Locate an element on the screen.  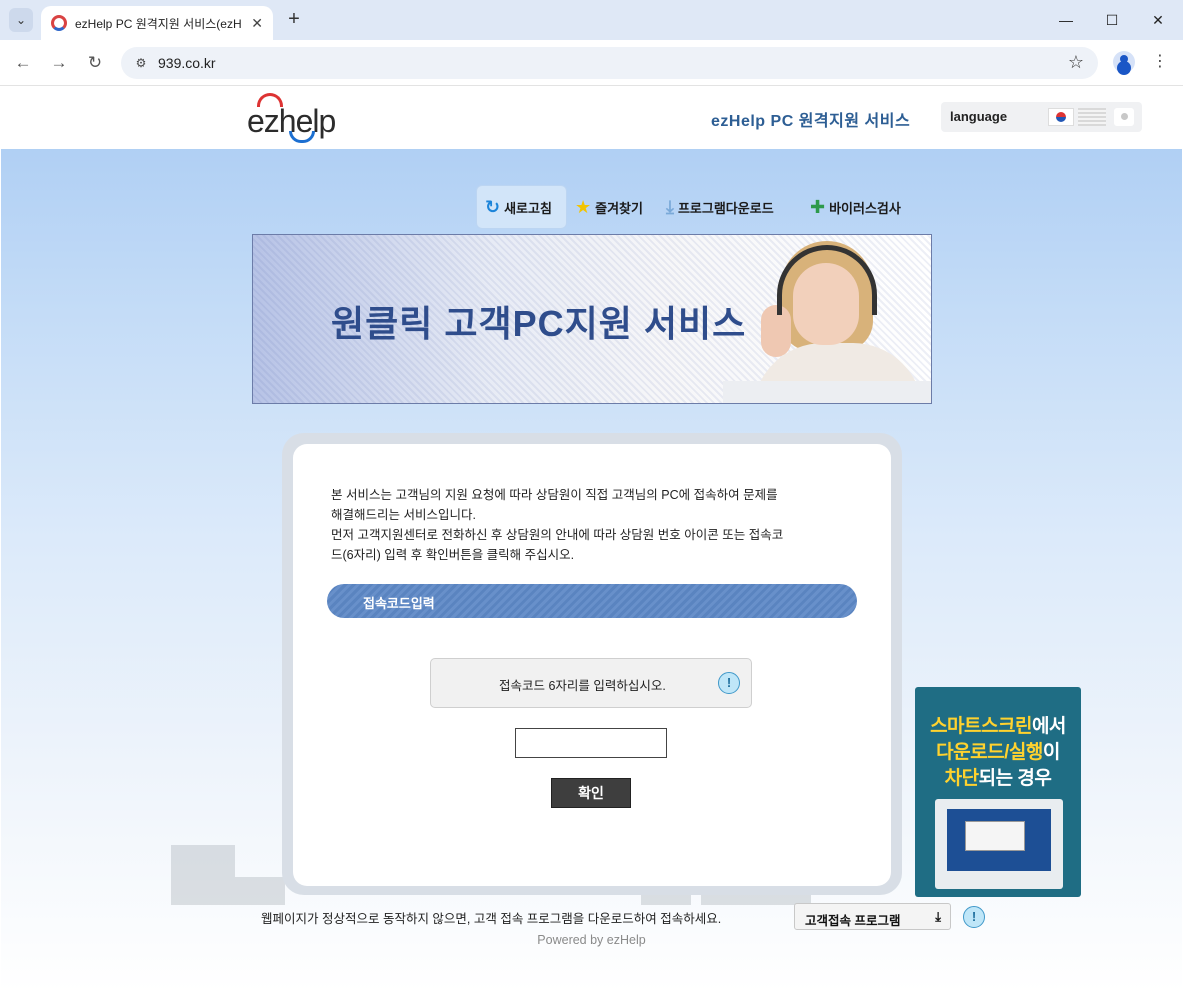
ad-line-3-rest: 되는 경우 is located at coordinates (1015, 778).